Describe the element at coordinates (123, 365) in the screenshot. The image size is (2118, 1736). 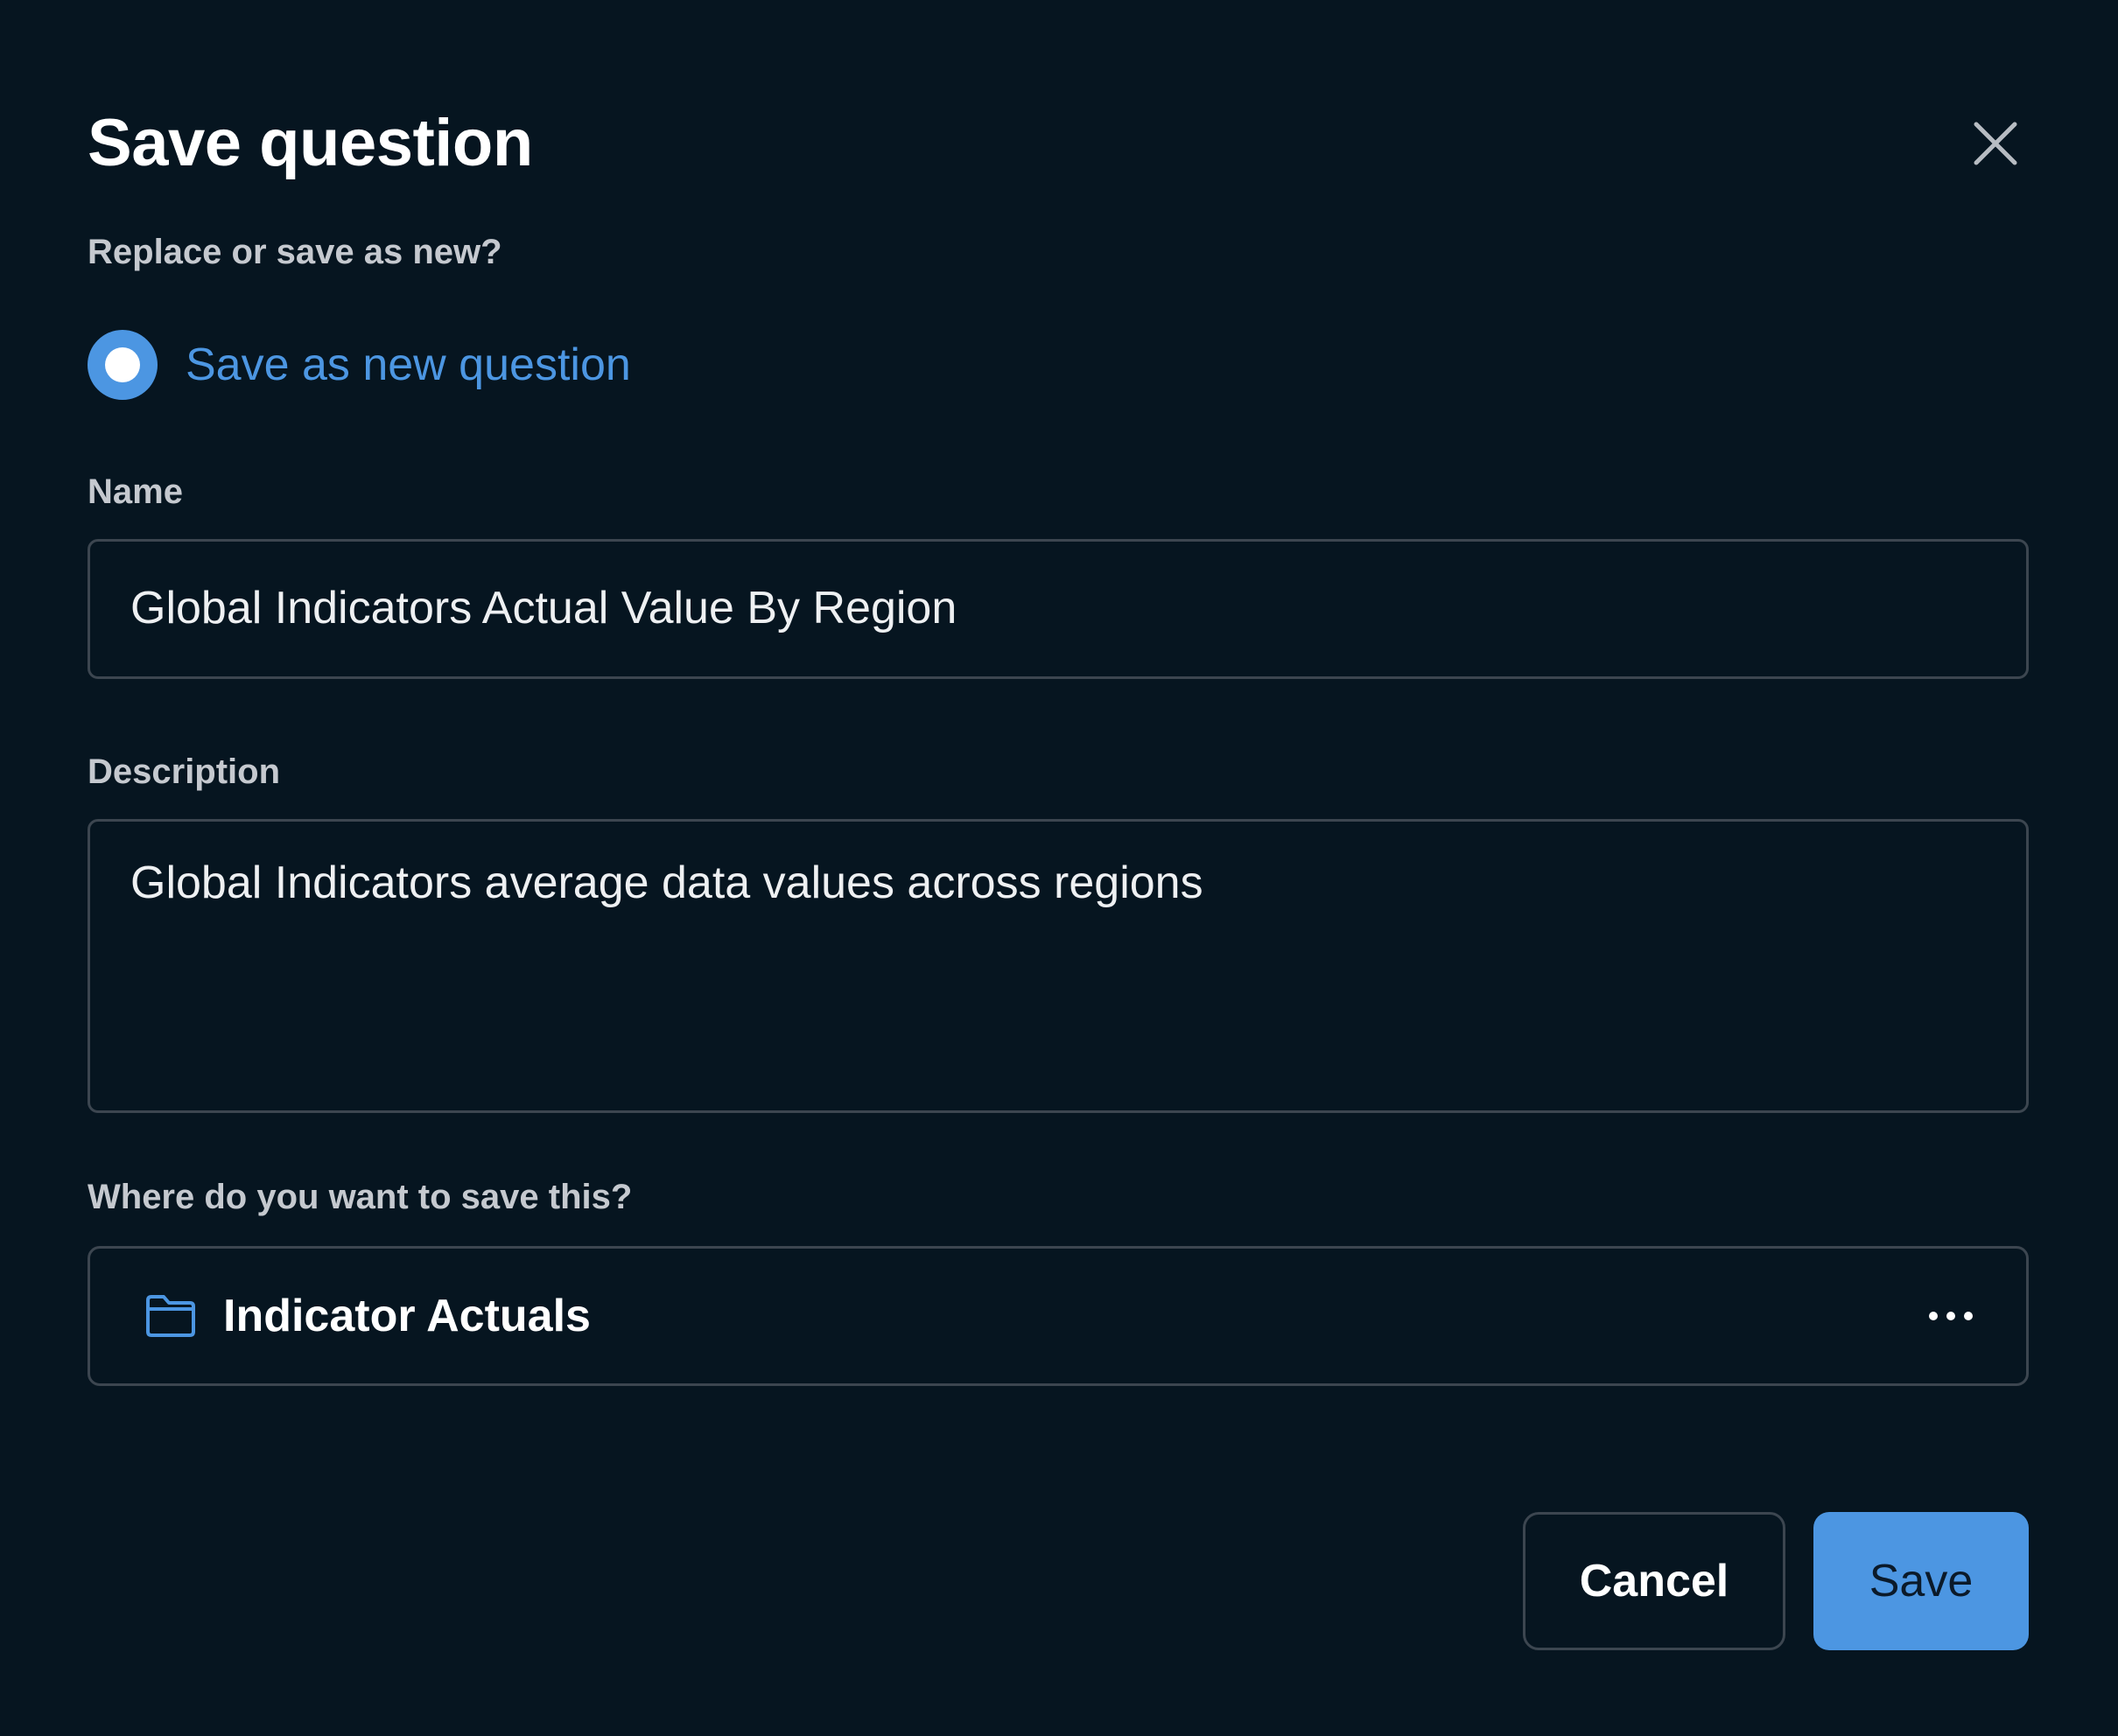
I see `radio-selected-icon` at that location.